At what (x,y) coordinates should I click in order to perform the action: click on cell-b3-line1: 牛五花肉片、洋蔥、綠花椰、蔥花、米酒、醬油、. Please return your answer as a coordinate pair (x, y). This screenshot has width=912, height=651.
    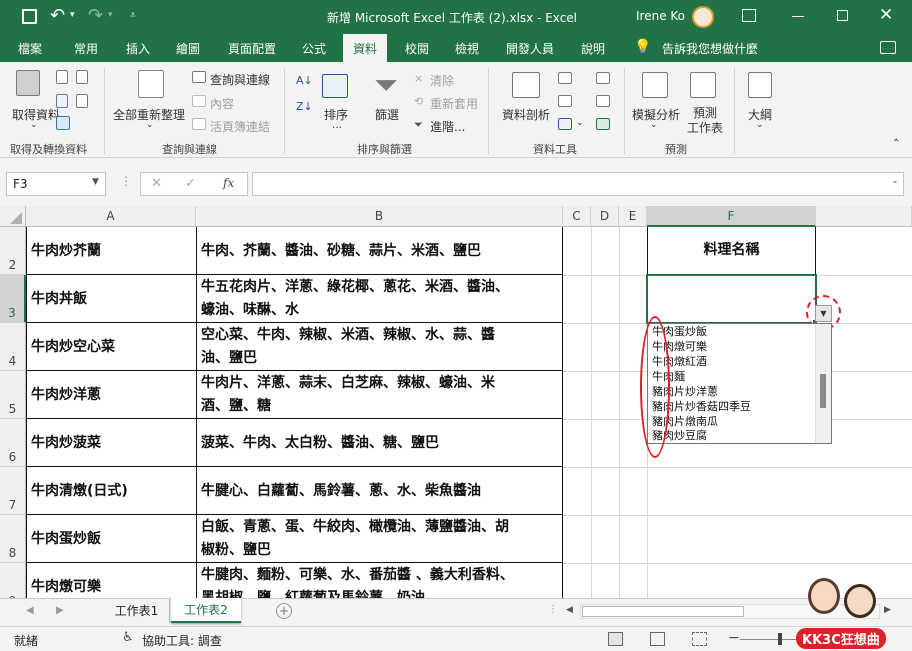
    Looking at the image, I should click on (379, 287).